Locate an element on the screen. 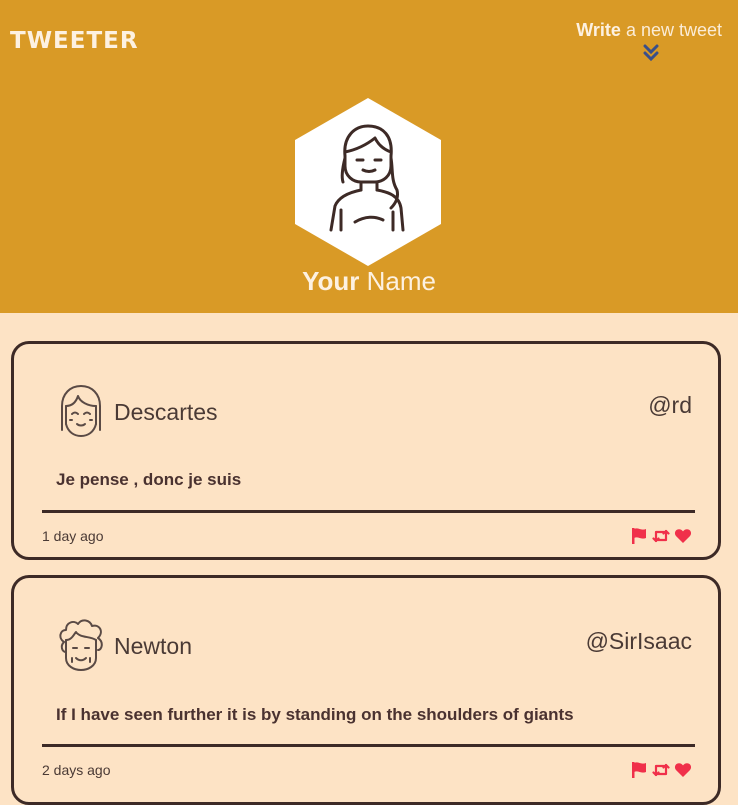 The height and width of the screenshot is (805, 738). write-label-light: a new tweet is located at coordinates (671, 30).